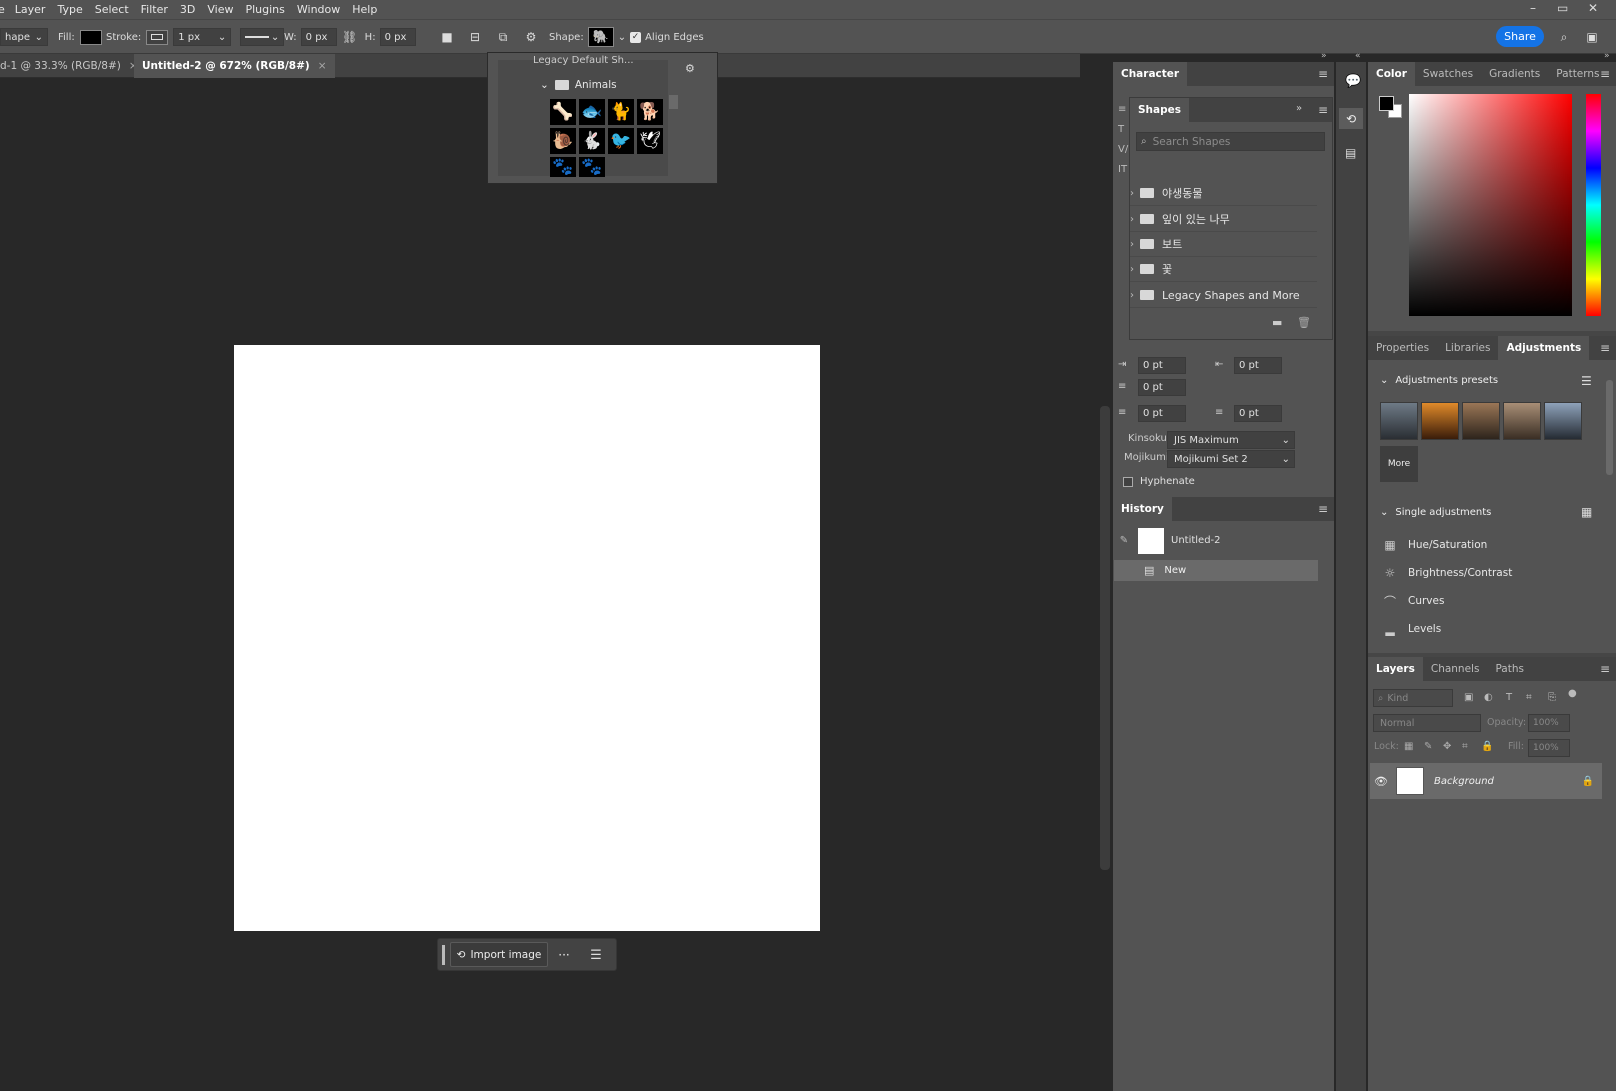 The width and height of the screenshot is (1616, 1091). Describe the element at coordinates (1562, 8) in the screenshot. I see `restore-button: ▭` at that location.